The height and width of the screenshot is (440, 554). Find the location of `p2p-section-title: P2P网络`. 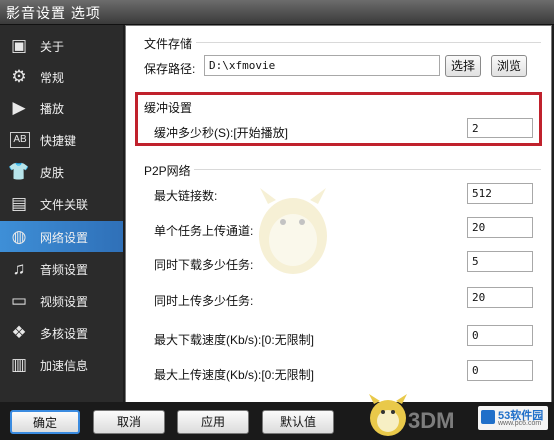

p2p-section-title: P2P网络 is located at coordinates (167, 171).